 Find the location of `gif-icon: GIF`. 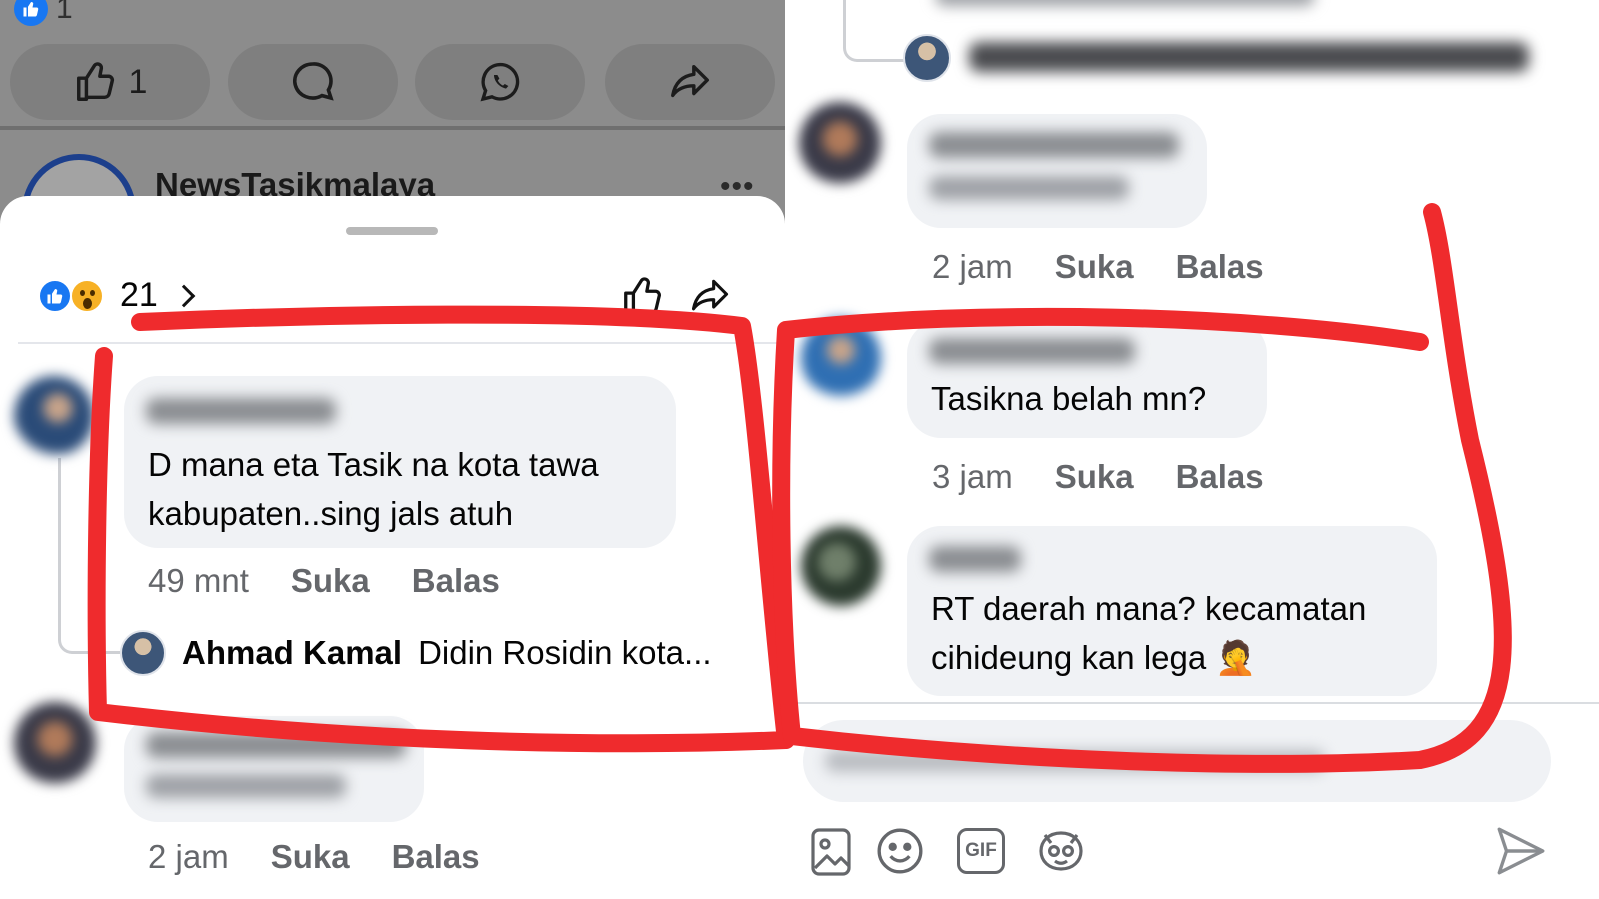

gif-icon: GIF is located at coordinates (981, 851).